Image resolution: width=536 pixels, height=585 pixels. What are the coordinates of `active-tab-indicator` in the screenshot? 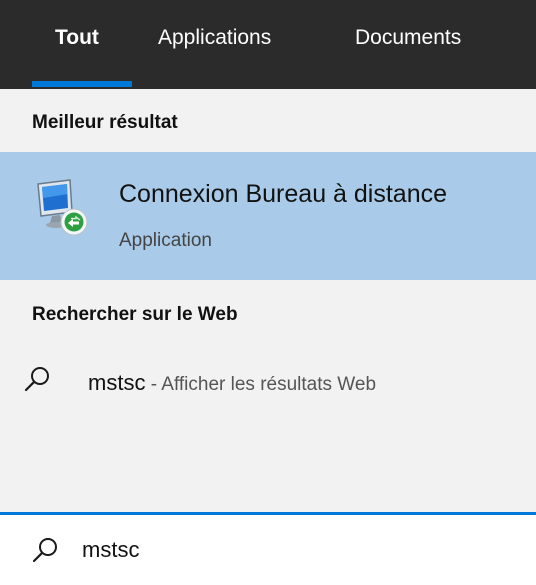 It's located at (82, 84).